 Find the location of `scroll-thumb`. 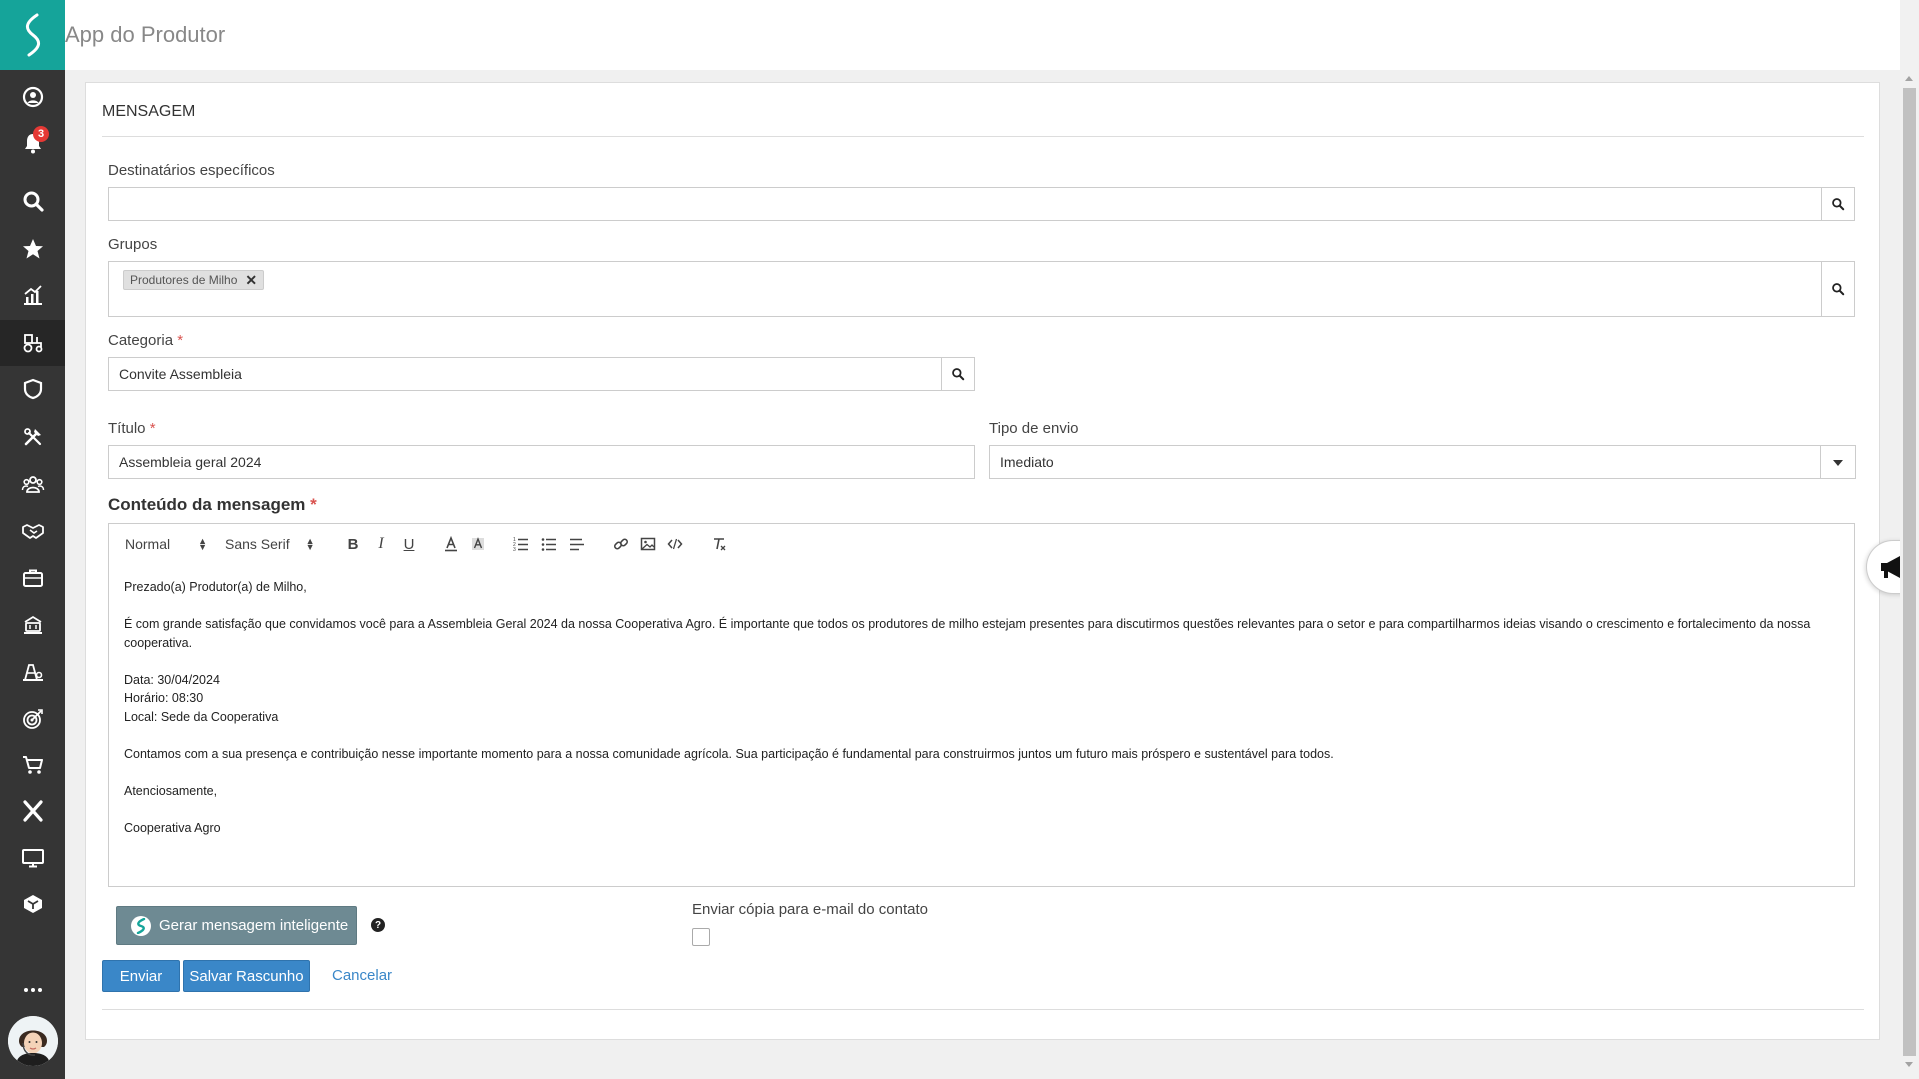

scroll-thumb is located at coordinates (1909, 572).